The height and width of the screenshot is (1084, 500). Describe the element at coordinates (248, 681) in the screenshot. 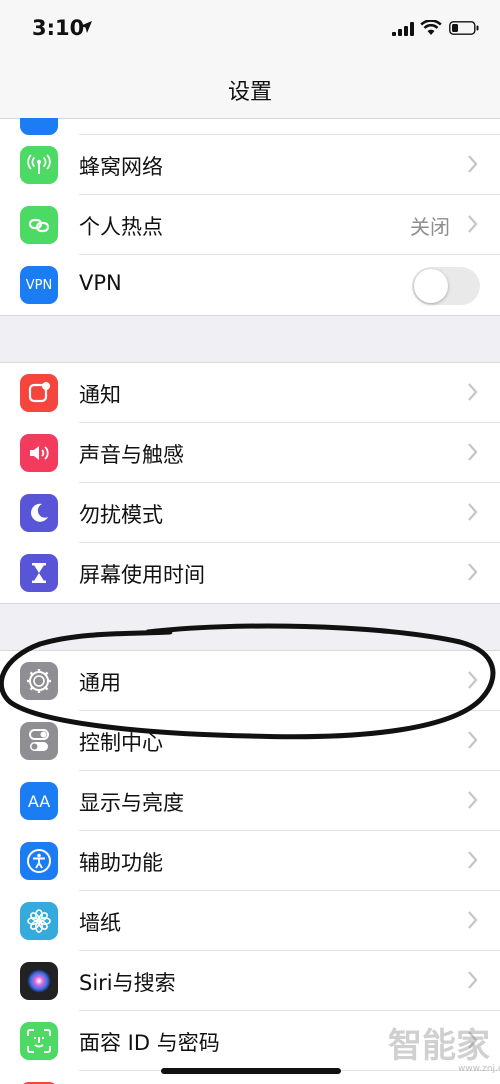

I see `hand-drawn-circle-annotation` at that location.